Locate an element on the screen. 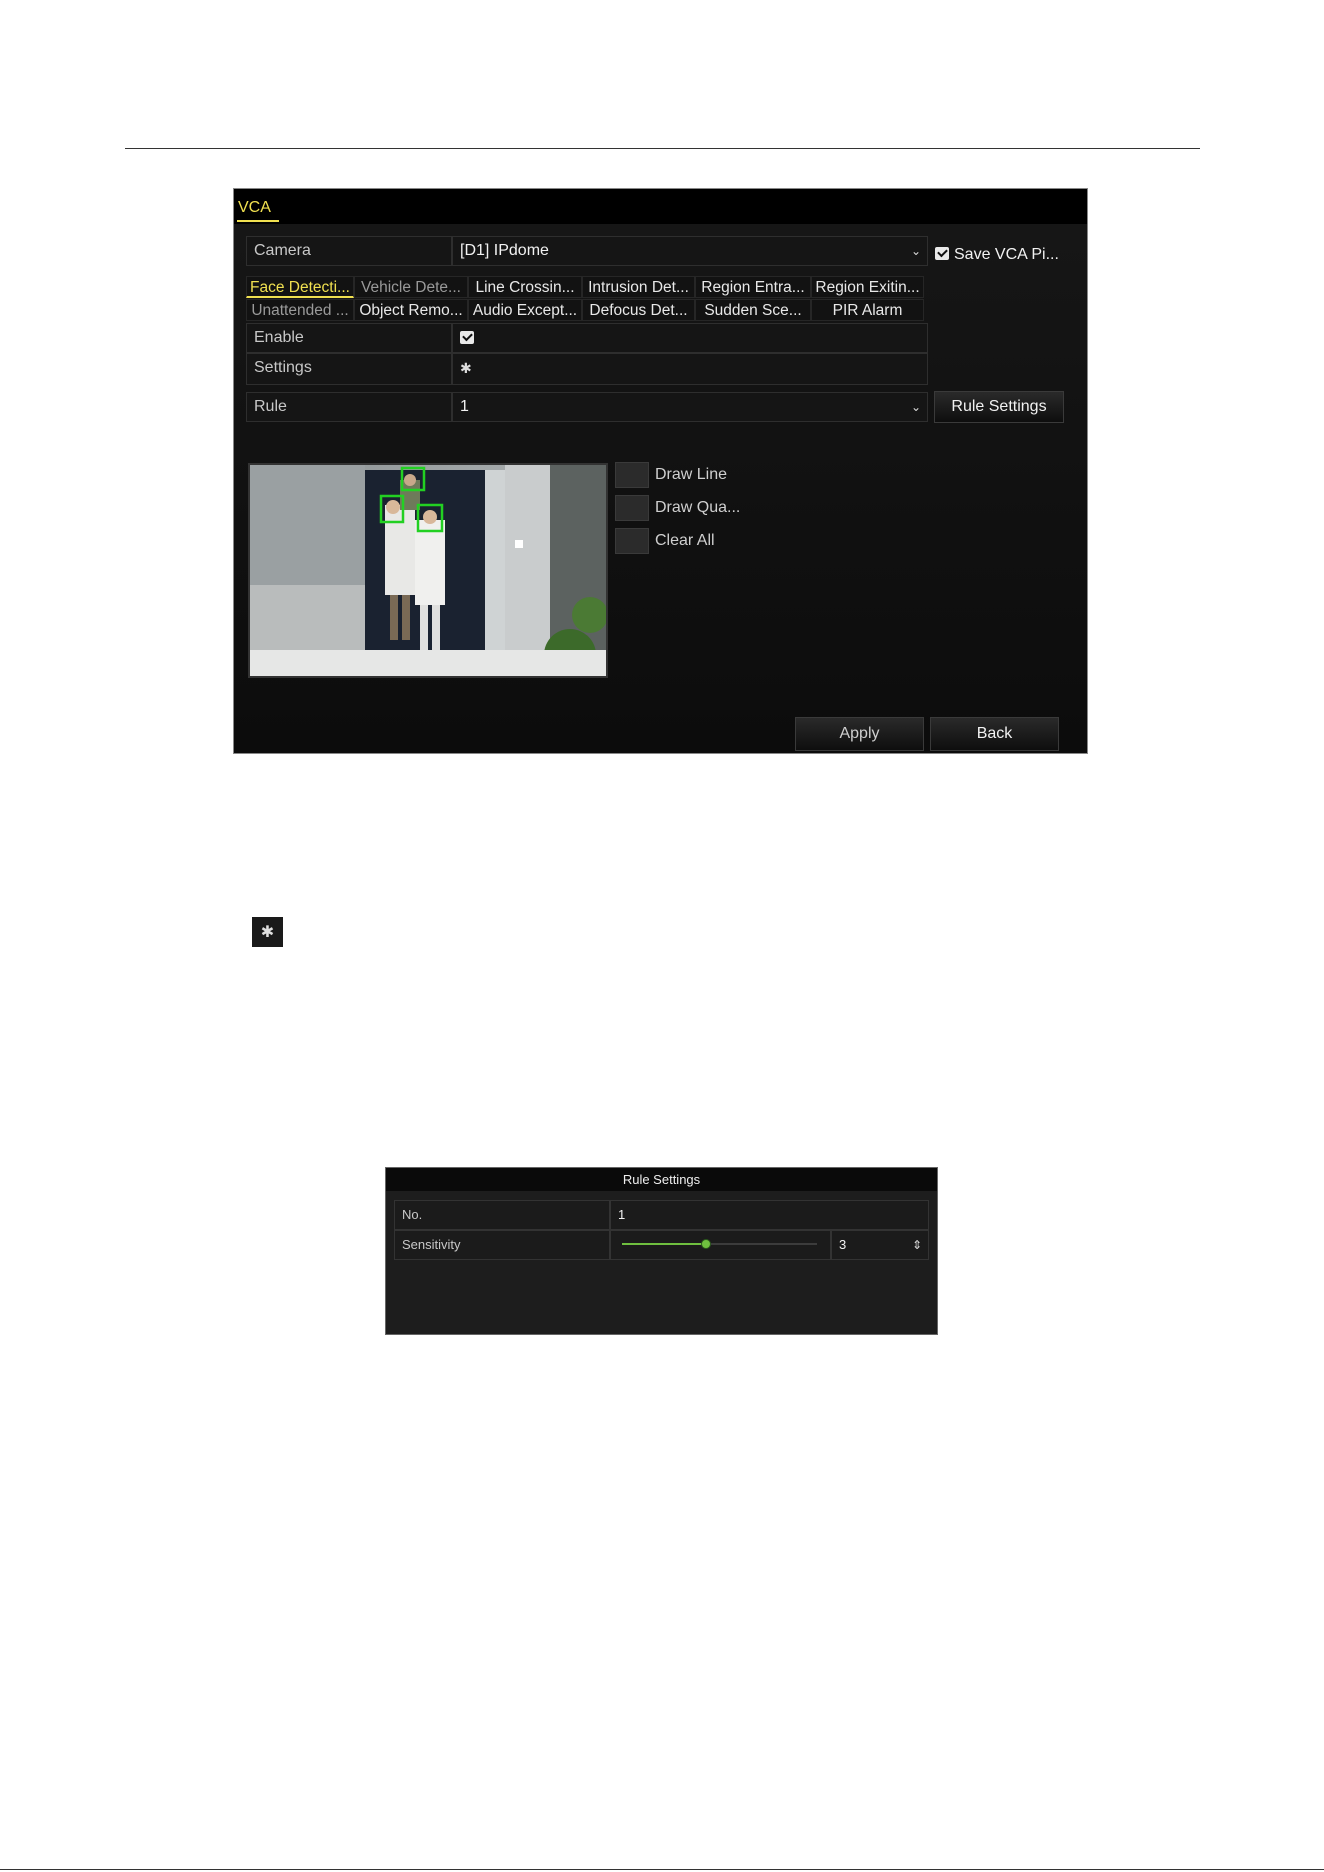  rule-settings-title: Rule Settings is located at coordinates (661, 1179).